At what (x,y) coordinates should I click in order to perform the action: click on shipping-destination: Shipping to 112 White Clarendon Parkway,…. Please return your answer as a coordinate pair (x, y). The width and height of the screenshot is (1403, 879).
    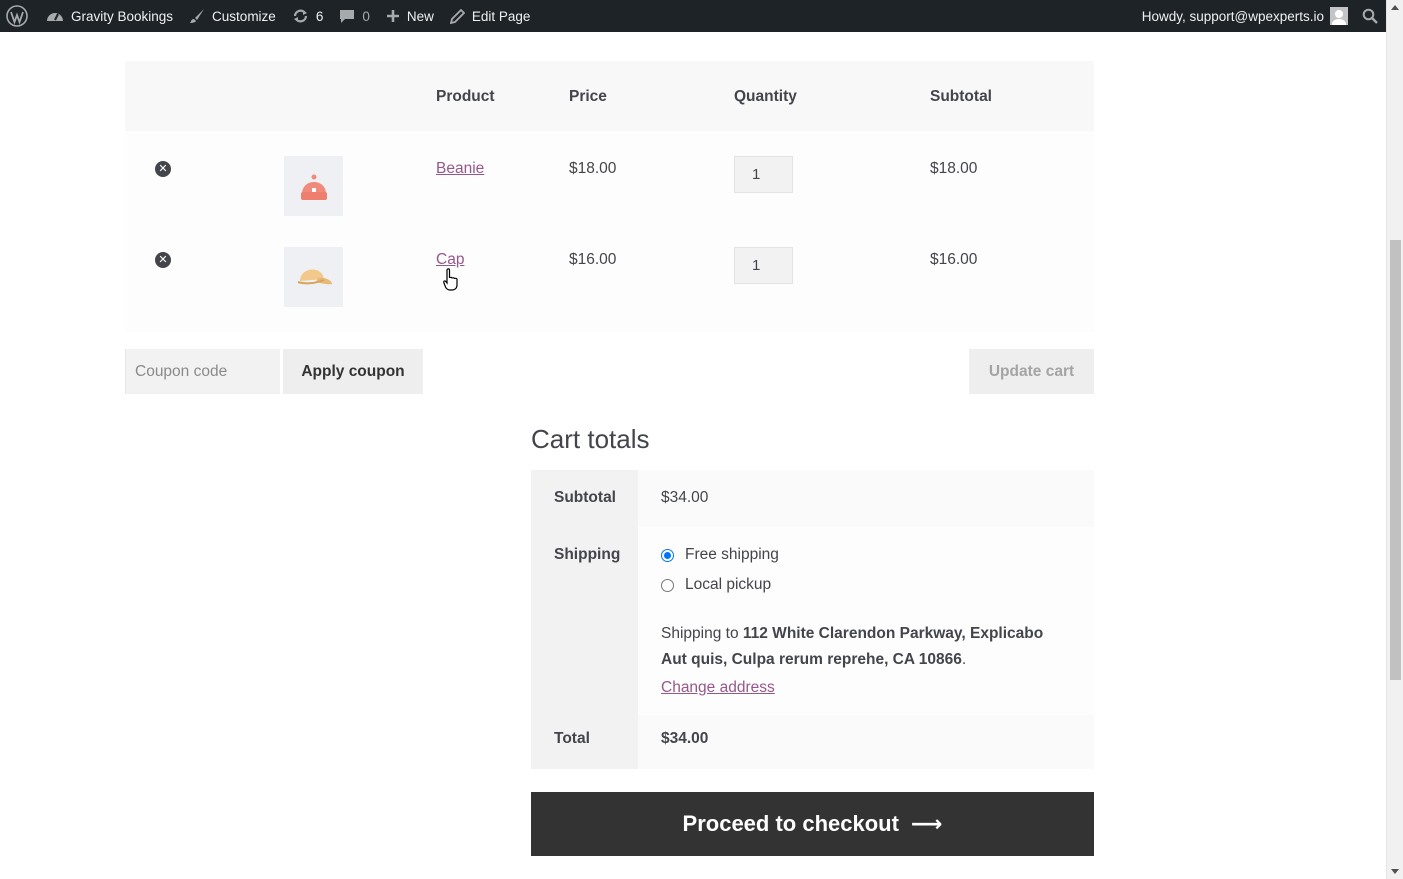
    Looking at the image, I should click on (852, 646).